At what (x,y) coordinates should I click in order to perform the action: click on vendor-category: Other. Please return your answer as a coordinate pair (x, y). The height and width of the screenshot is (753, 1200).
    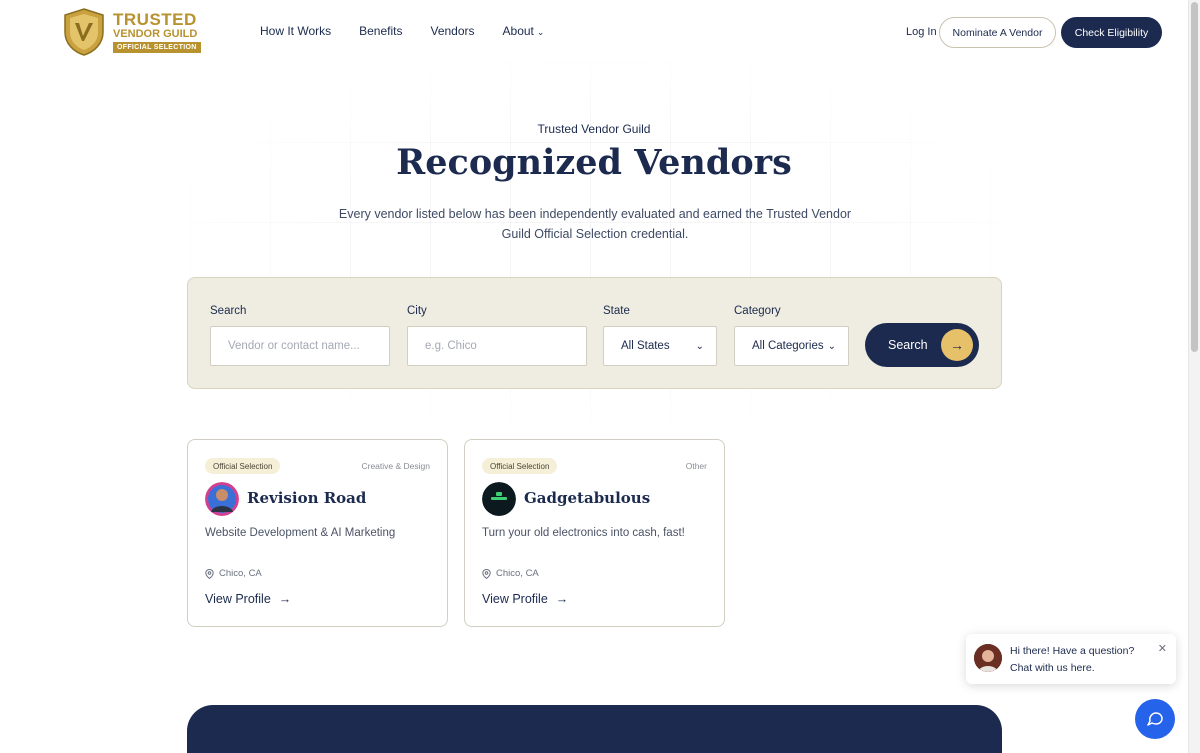
    Looking at the image, I should click on (696, 466).